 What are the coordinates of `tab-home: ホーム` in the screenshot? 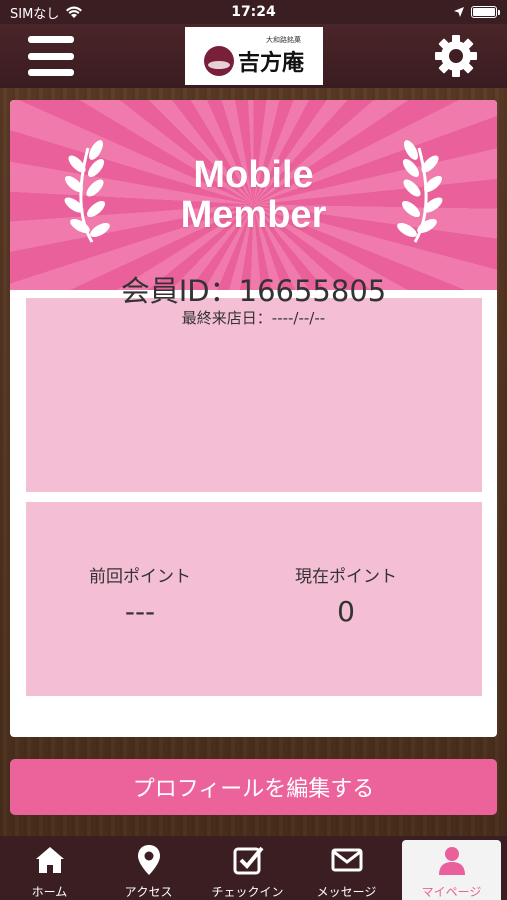 It's located at (49, 868).